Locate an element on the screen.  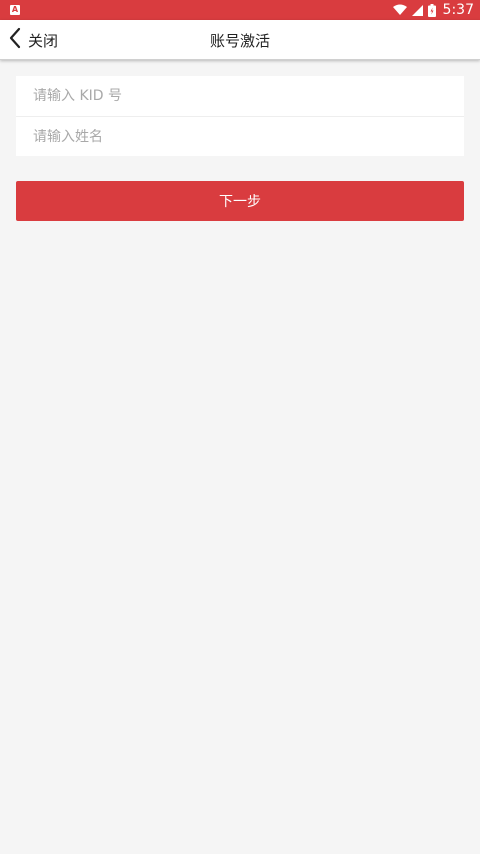
navigation-bar: 关闭 账号激活 is located at coordinates (240, 40).